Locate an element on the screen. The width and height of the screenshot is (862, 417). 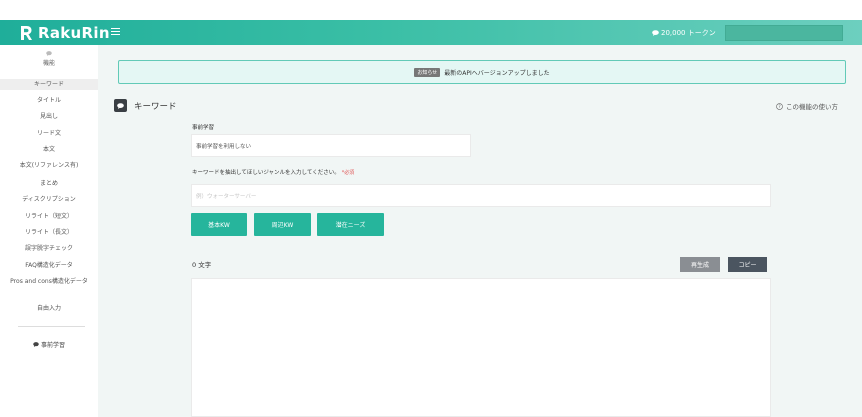
genre-input: 例）ウォーターサーバー is located at coordinates (481, 195).